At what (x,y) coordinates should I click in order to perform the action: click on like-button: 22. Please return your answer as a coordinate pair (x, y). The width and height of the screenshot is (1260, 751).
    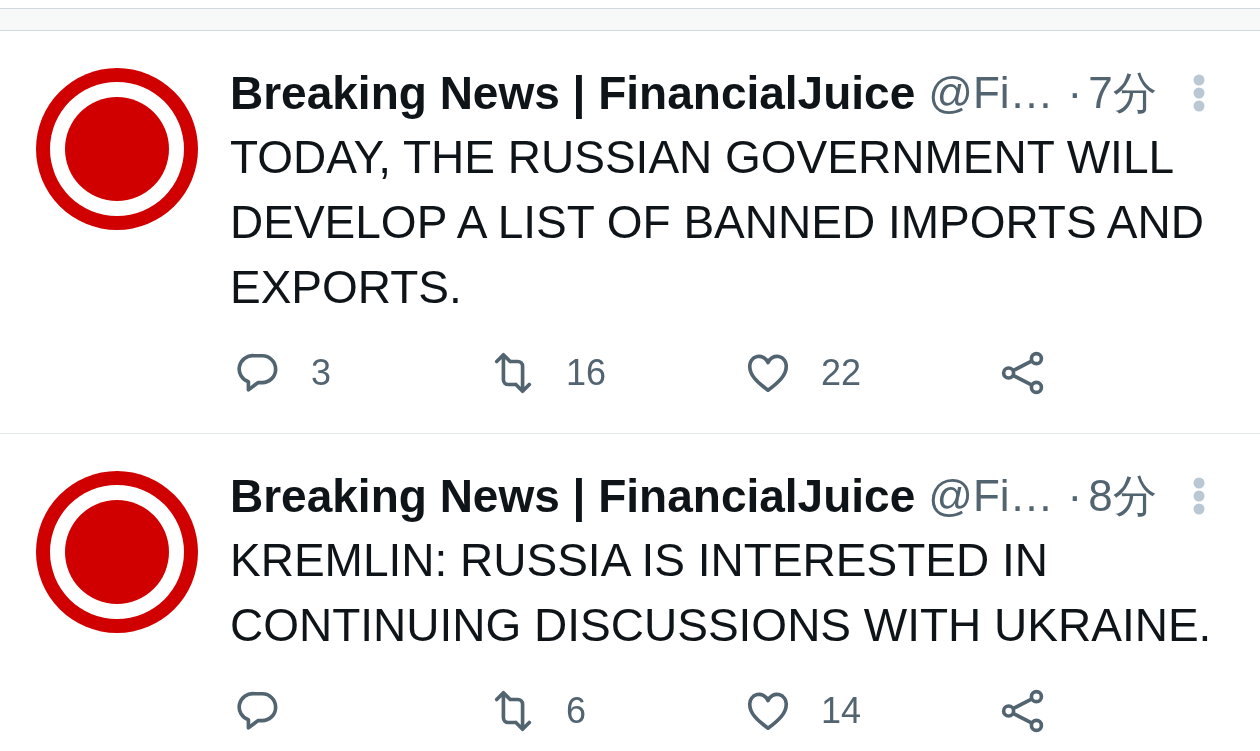
    Looking at the image, I should click on (872, 373).